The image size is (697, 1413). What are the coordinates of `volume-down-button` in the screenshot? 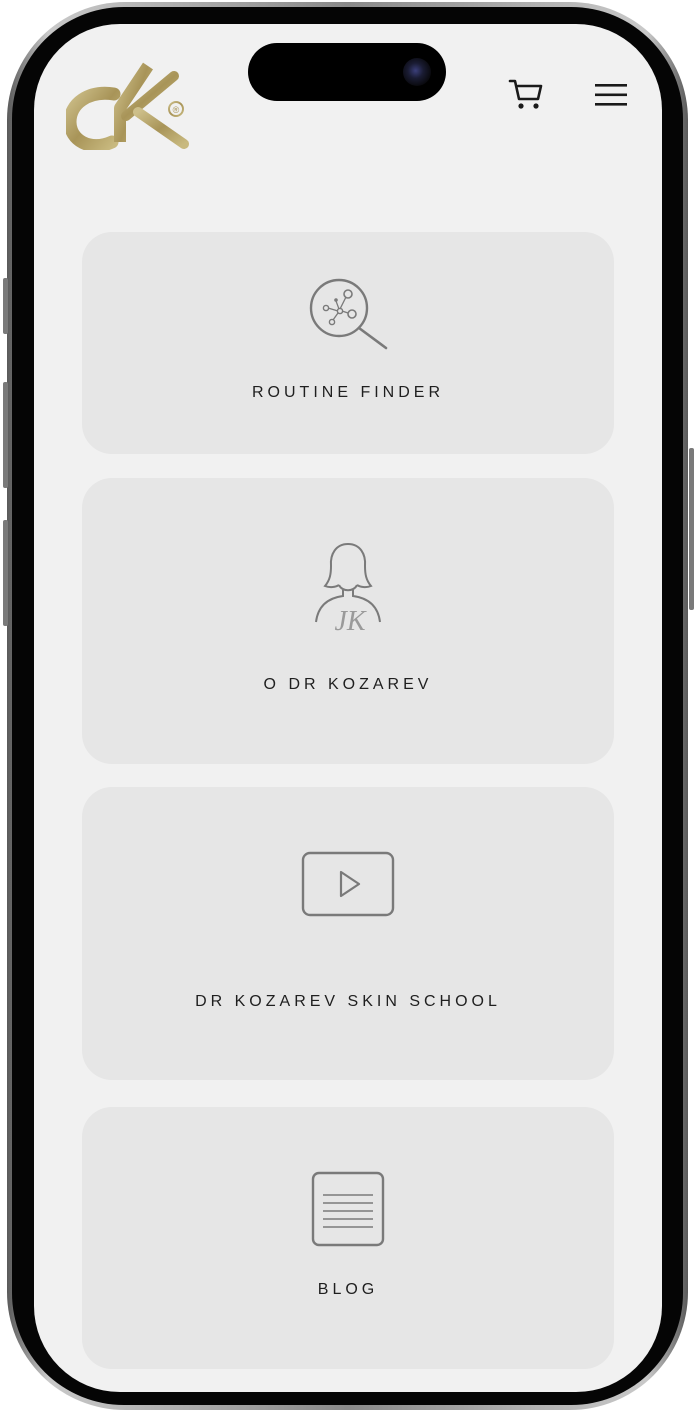 It's located at (5, 573).